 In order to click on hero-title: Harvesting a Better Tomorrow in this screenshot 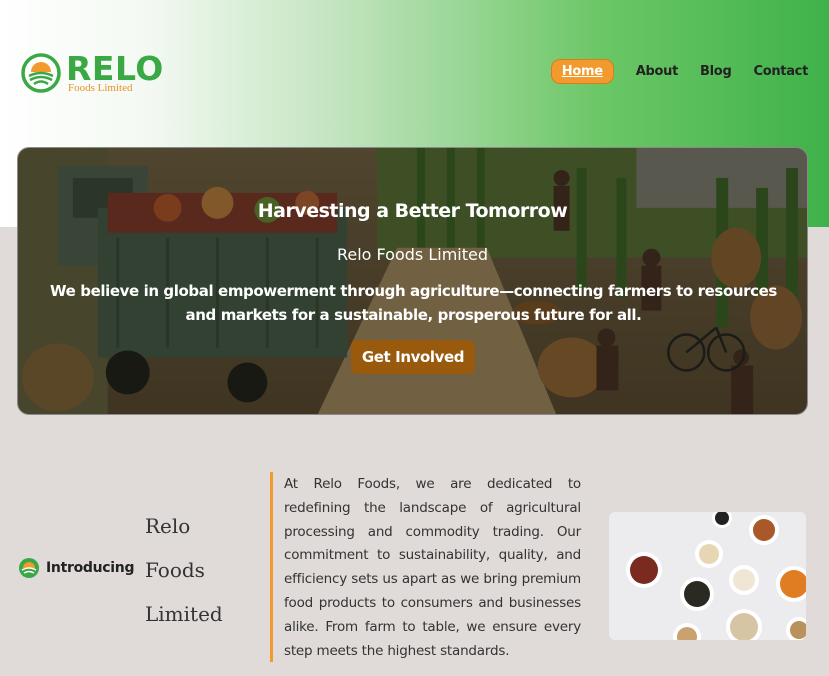, I will do `click(412, 211)`.